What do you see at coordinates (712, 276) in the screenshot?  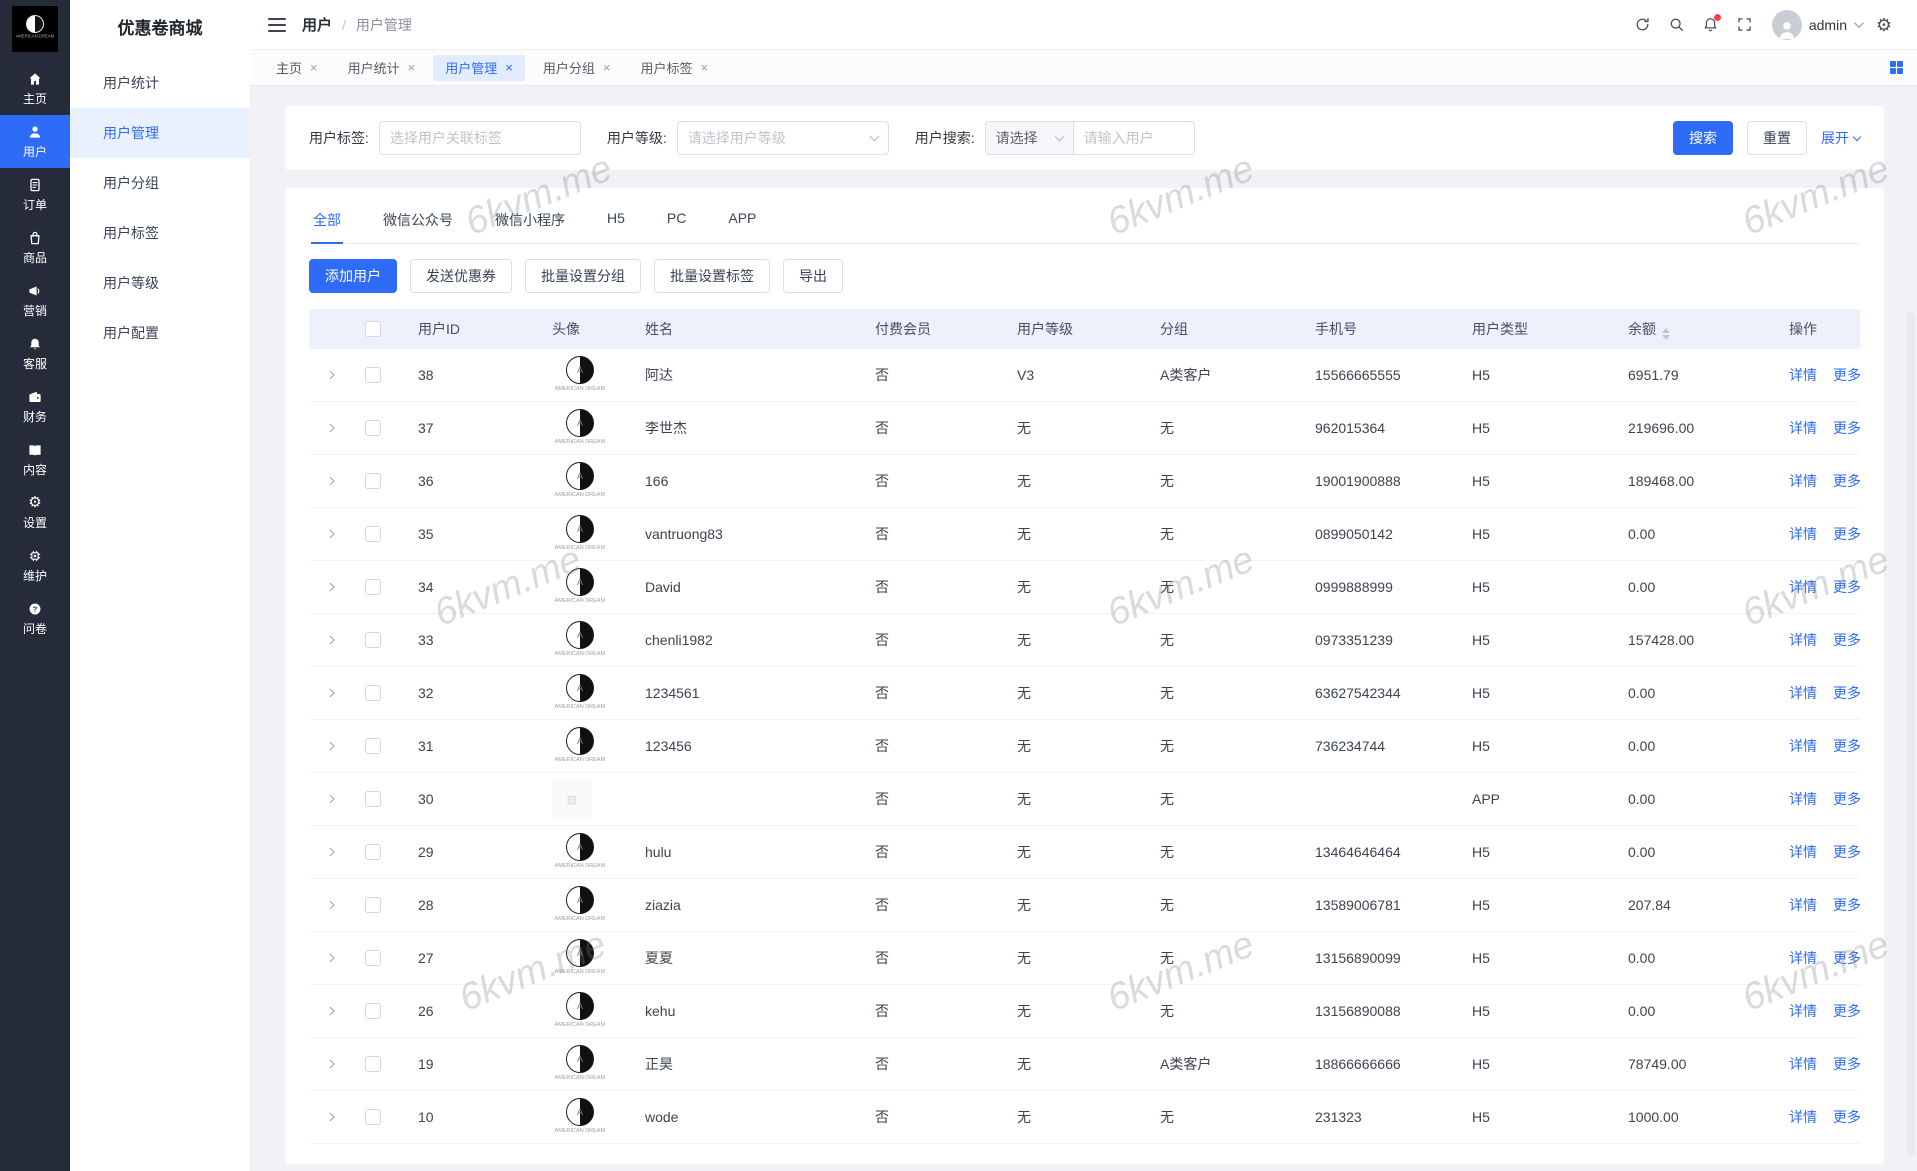 I see `action-button-3: 批量设置标签` at bounding box center [712, 276].